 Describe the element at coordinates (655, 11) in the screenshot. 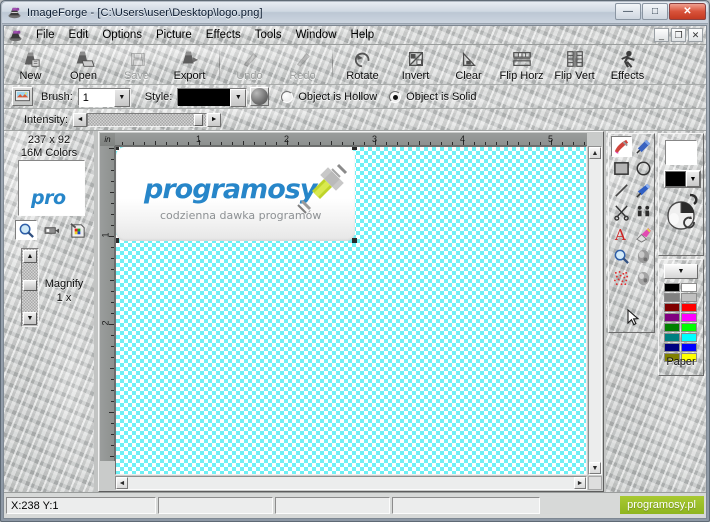

I see `maximize-button: □` at that location.